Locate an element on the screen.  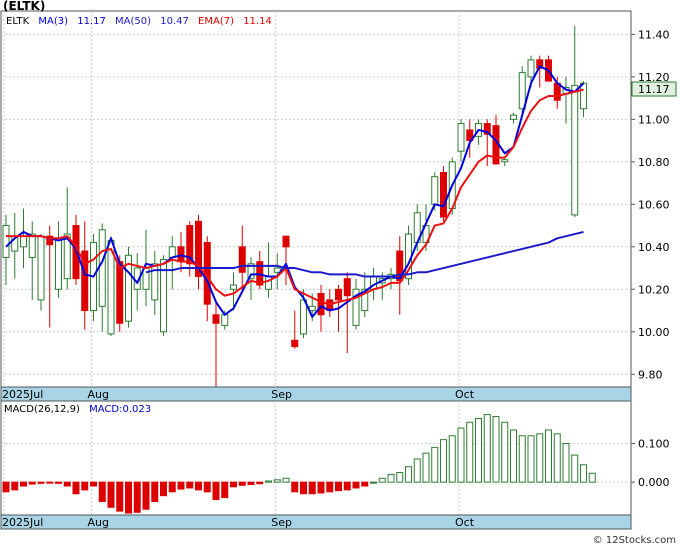
price-y-tick-label: 9.80 is located at coordinates (650, 374).